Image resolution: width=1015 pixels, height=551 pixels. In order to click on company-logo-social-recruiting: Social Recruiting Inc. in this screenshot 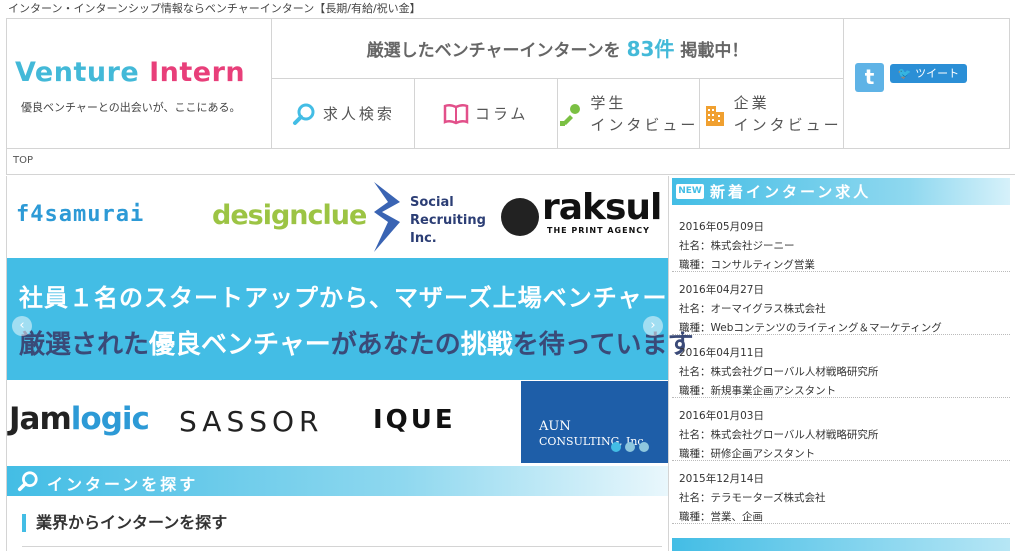, I will do `click(448, 221)`.